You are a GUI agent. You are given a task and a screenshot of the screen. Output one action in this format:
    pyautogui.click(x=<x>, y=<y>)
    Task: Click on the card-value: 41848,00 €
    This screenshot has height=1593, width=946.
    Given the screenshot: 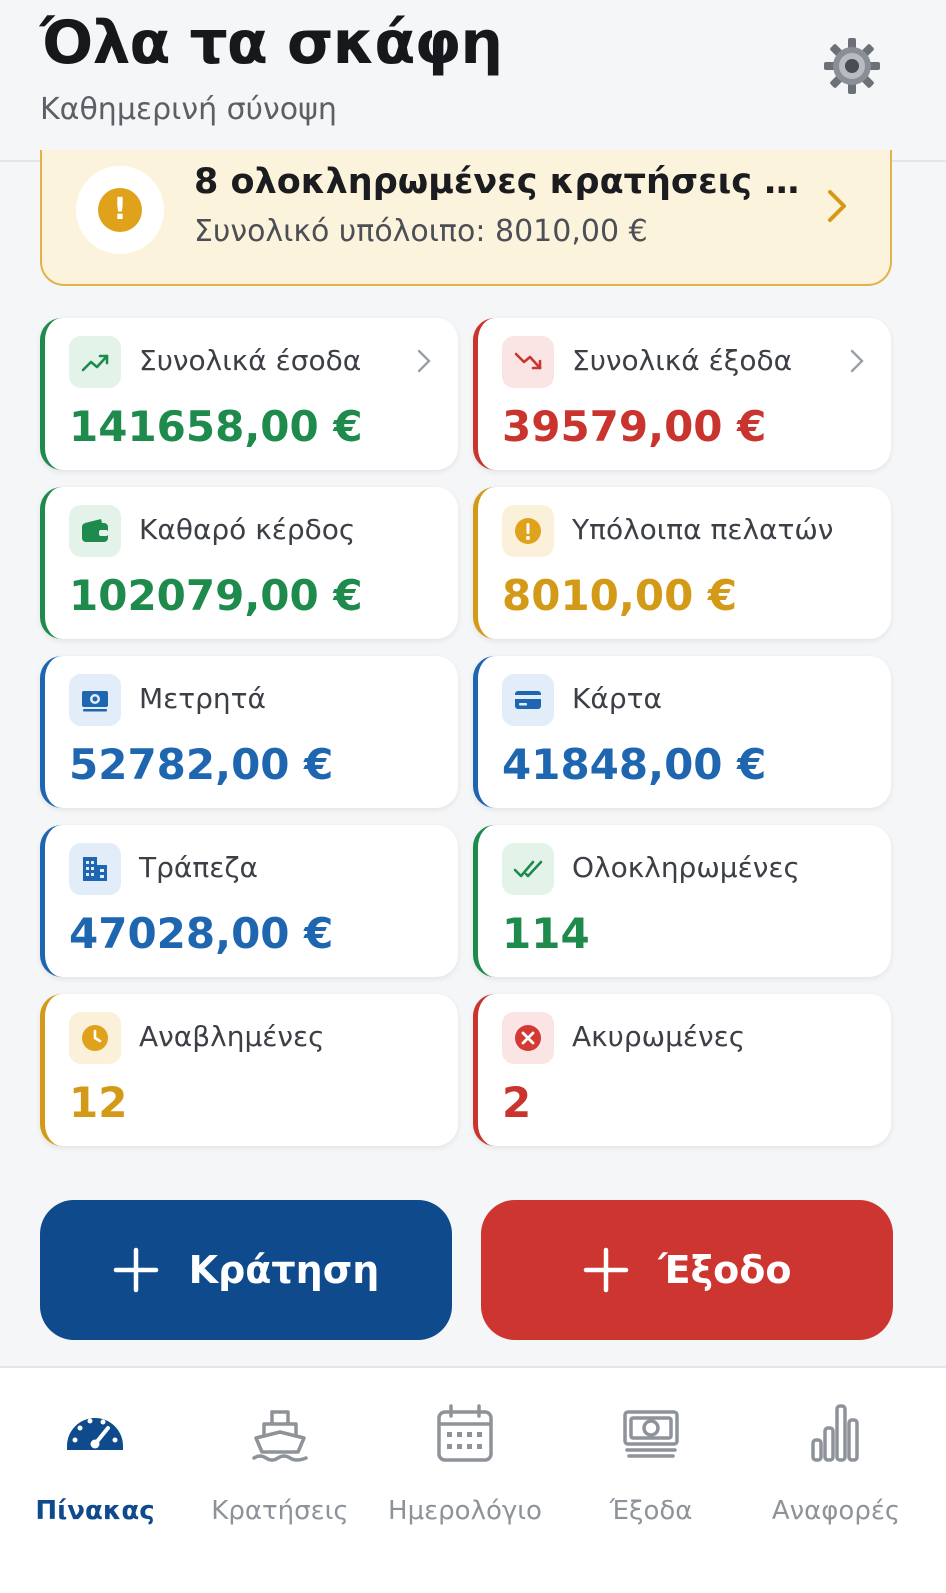 What is the action you would take?
    pyautogui.click(x=634, y=764)
    